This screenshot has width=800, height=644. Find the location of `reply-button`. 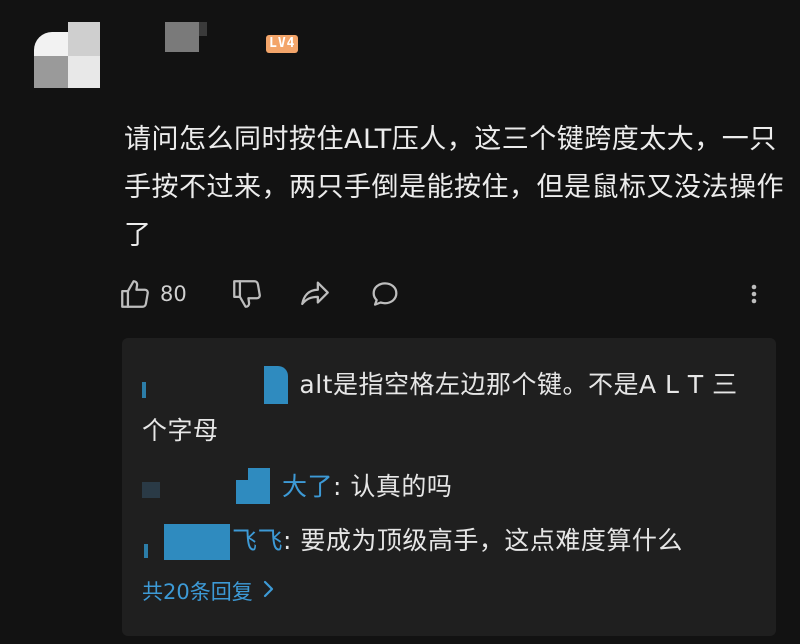

reply-button is located at coordinates (385, 294).